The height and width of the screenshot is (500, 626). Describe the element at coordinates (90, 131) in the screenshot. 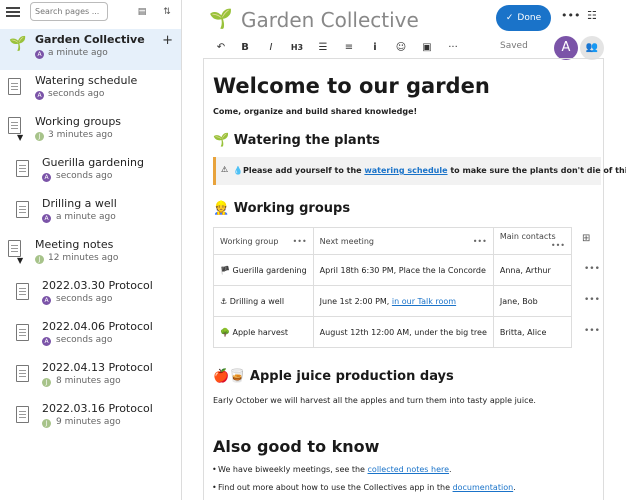

I see `sidebar-page-working-groups: ▼ Working groups J 3 minutes ago` at that location.